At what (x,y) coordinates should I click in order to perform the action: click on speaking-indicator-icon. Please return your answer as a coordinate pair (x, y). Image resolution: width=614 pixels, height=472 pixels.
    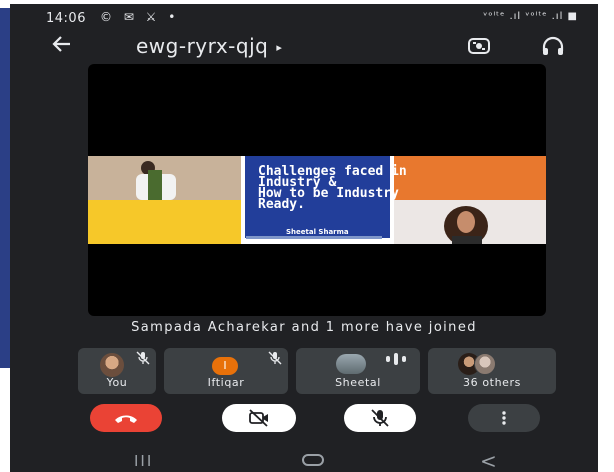
    Looking at the image, I should click on (396, 359).